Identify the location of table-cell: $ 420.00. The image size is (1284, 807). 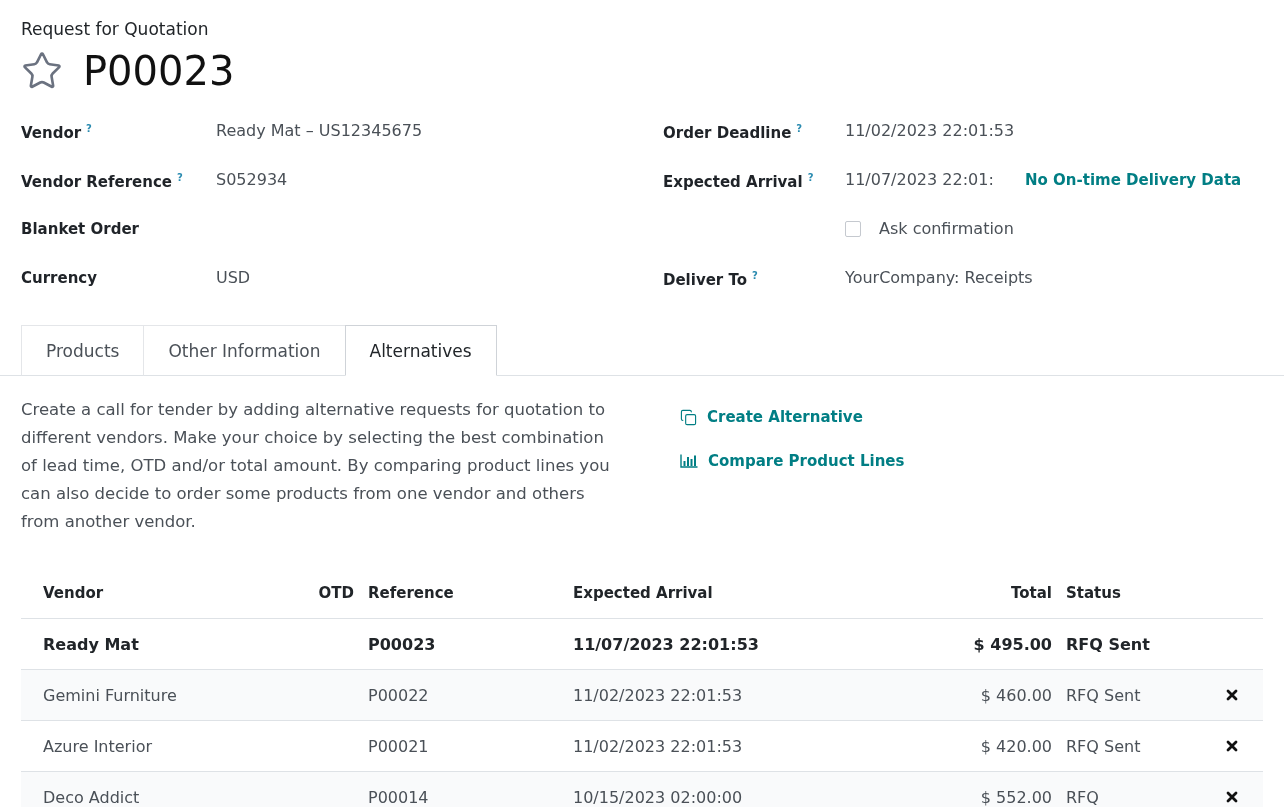
(1016, 746).